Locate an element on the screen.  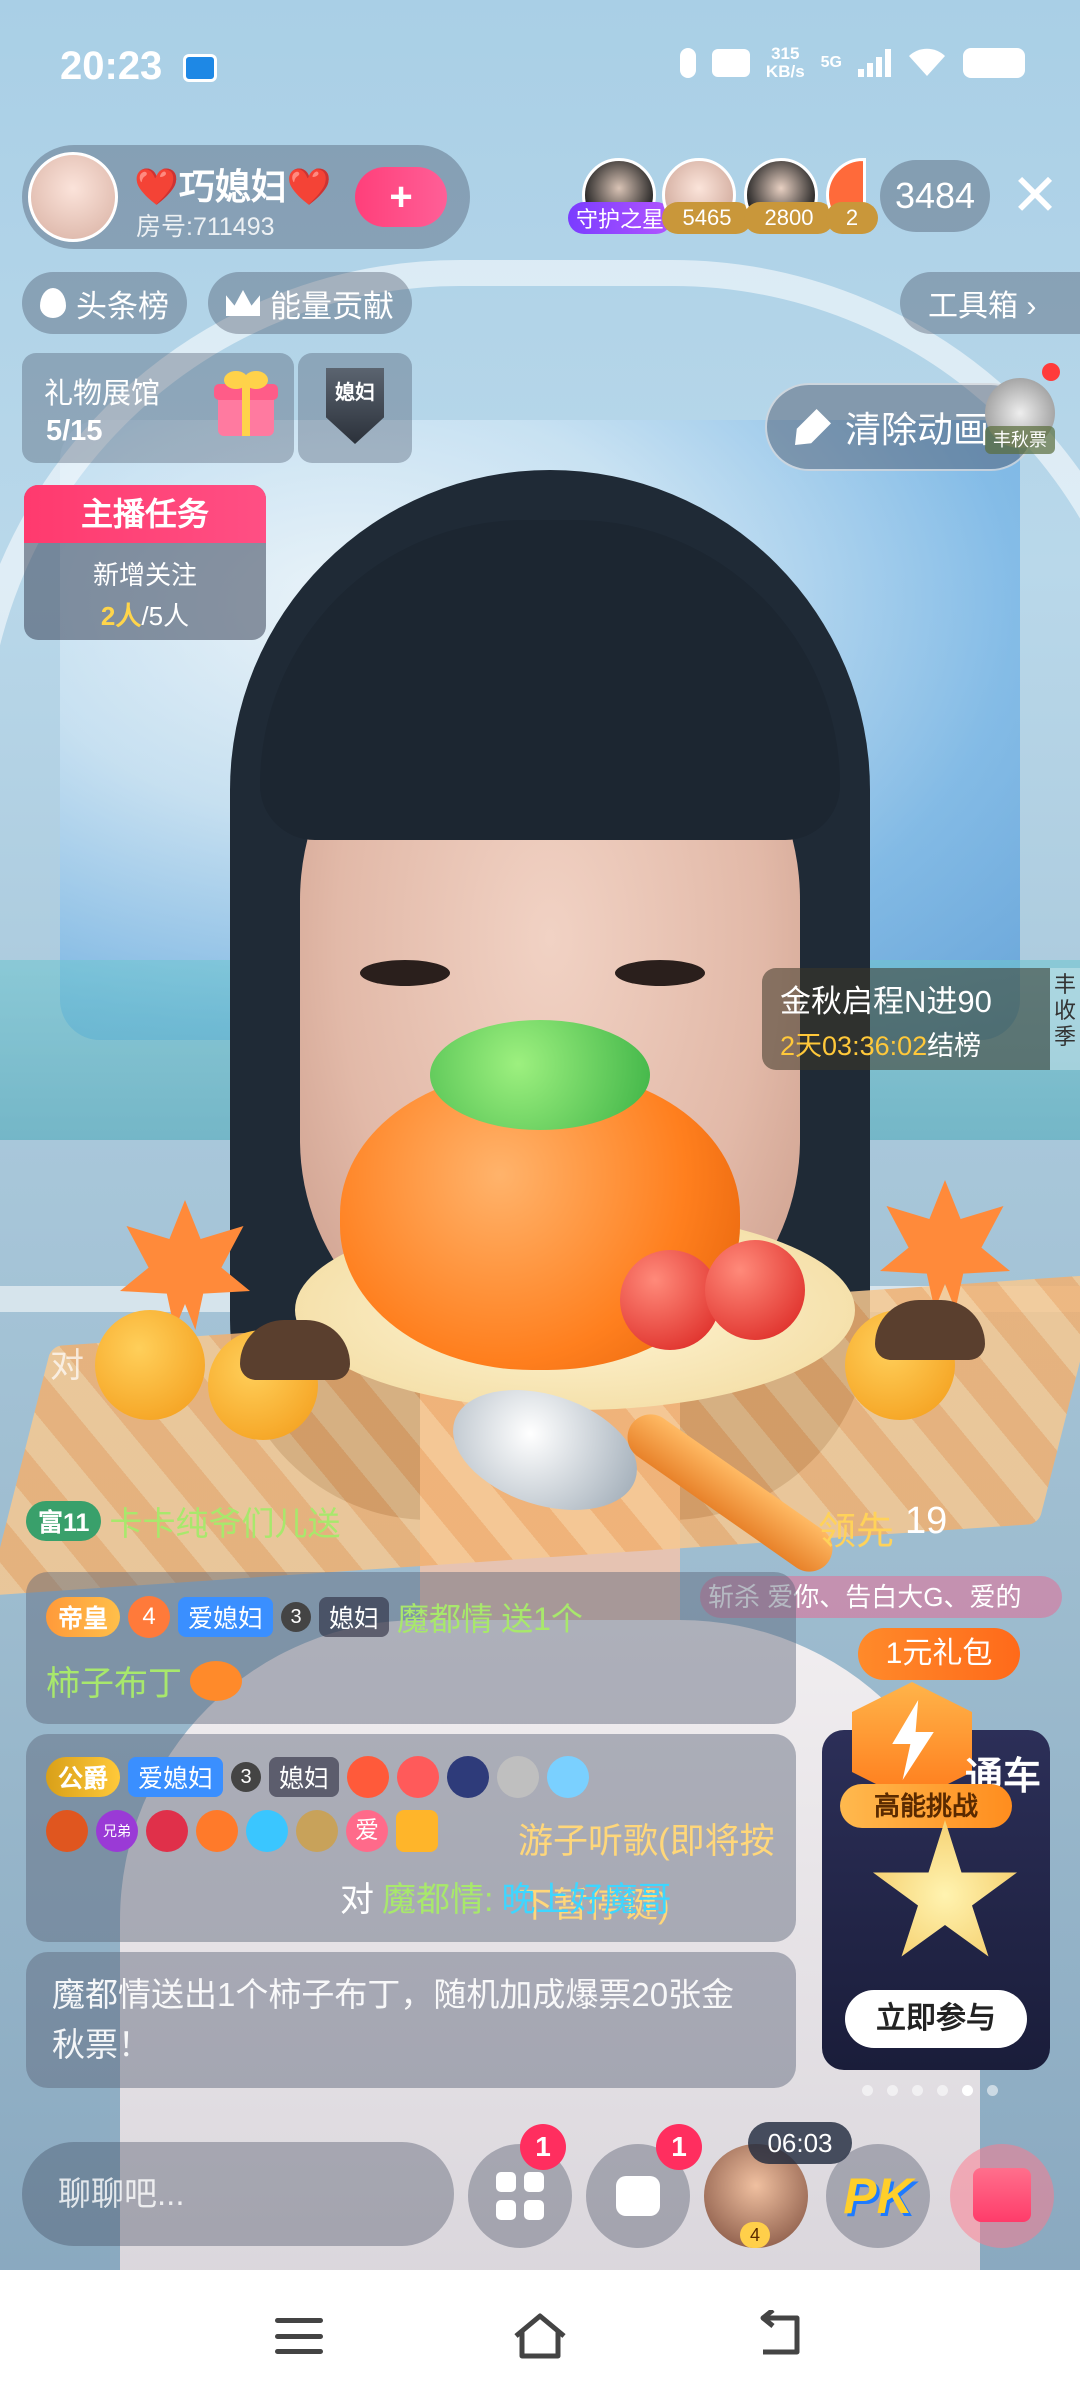
swirl-badge-icon is located at coordinates (518, 1777).